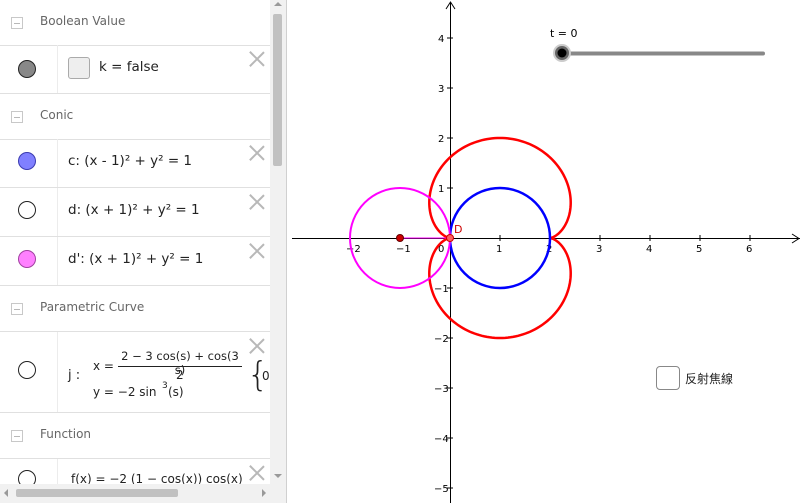 Image resolution: width=800 pixels, height=503 pixels. I want to click on group-function: Function, so click(135, 436).